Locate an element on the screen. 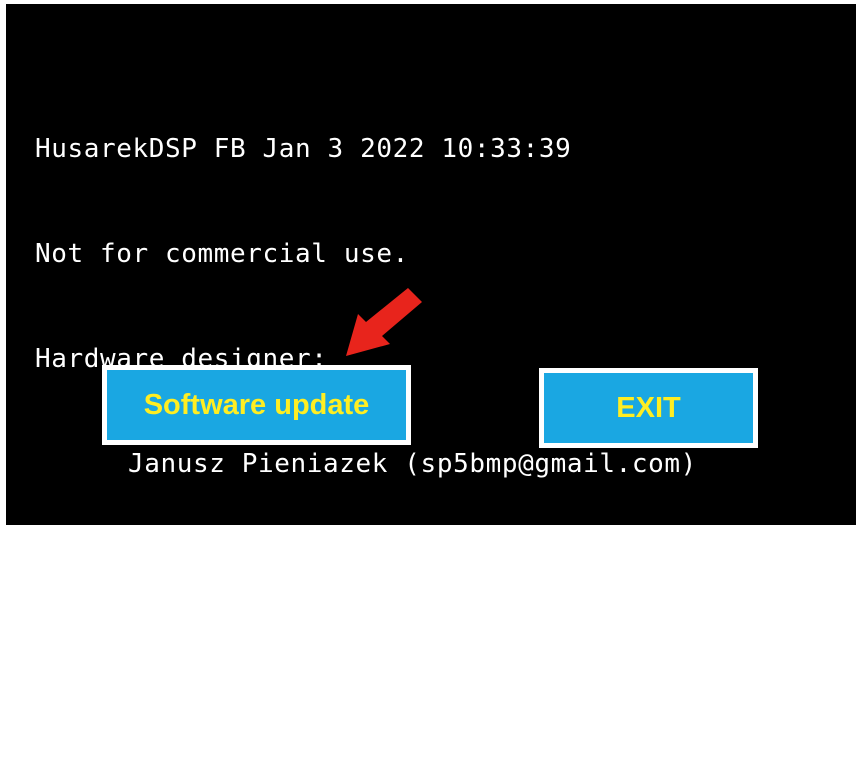 This screenshot has height=762, width=856. red-arrow-icon is located at coordinates (384, 322).